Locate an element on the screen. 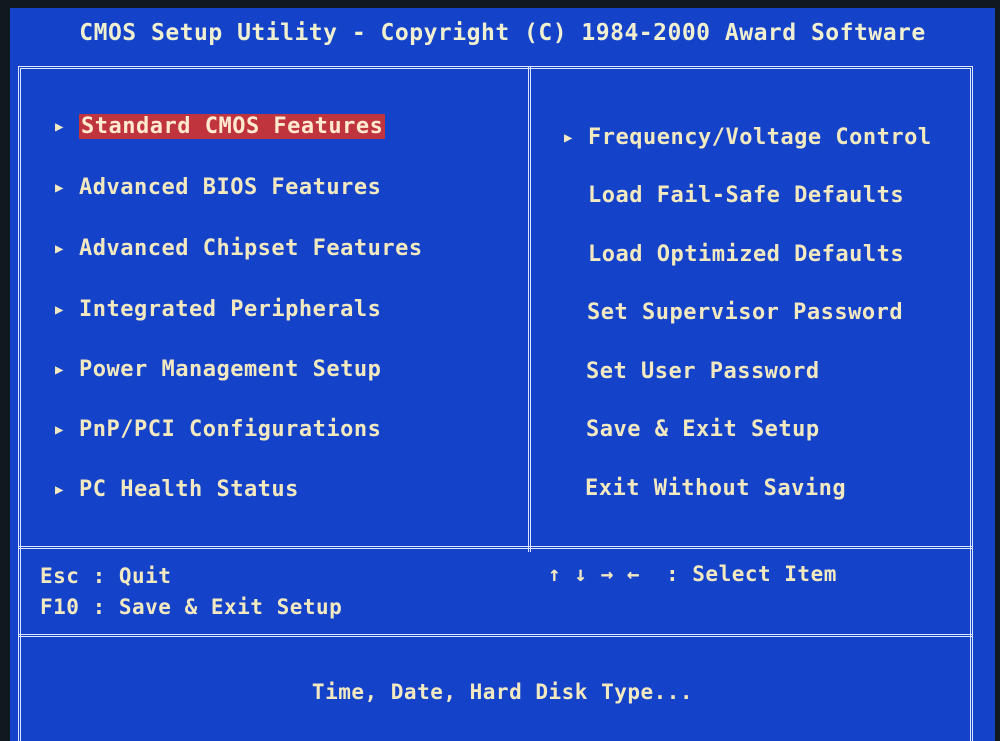 Image resolution: width=1000 pixels, height=741 pixels. menu-item-save-exit-setup: Save & Exit Setup is located at coordinates (703, 430).